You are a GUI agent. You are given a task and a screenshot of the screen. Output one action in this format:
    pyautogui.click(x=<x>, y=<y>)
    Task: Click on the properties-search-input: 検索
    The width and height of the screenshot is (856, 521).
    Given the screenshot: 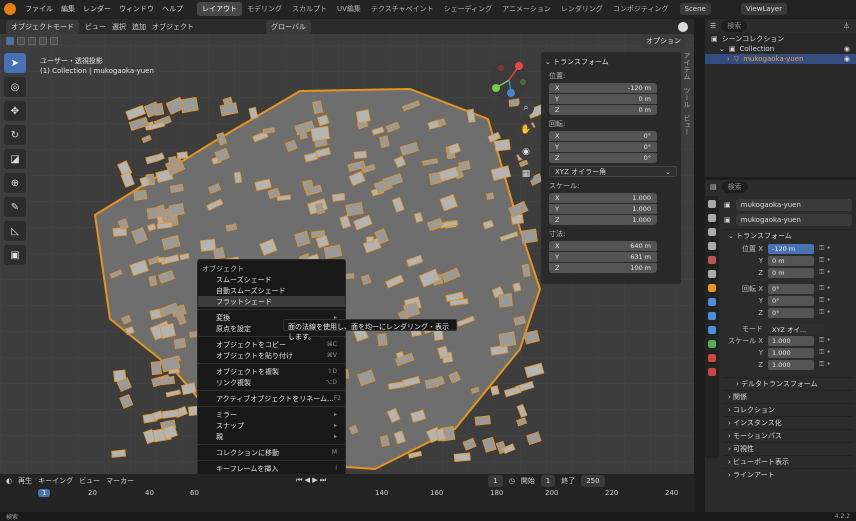 What is the action you would take?
    pyautogui.click(x=734, y=187)
    